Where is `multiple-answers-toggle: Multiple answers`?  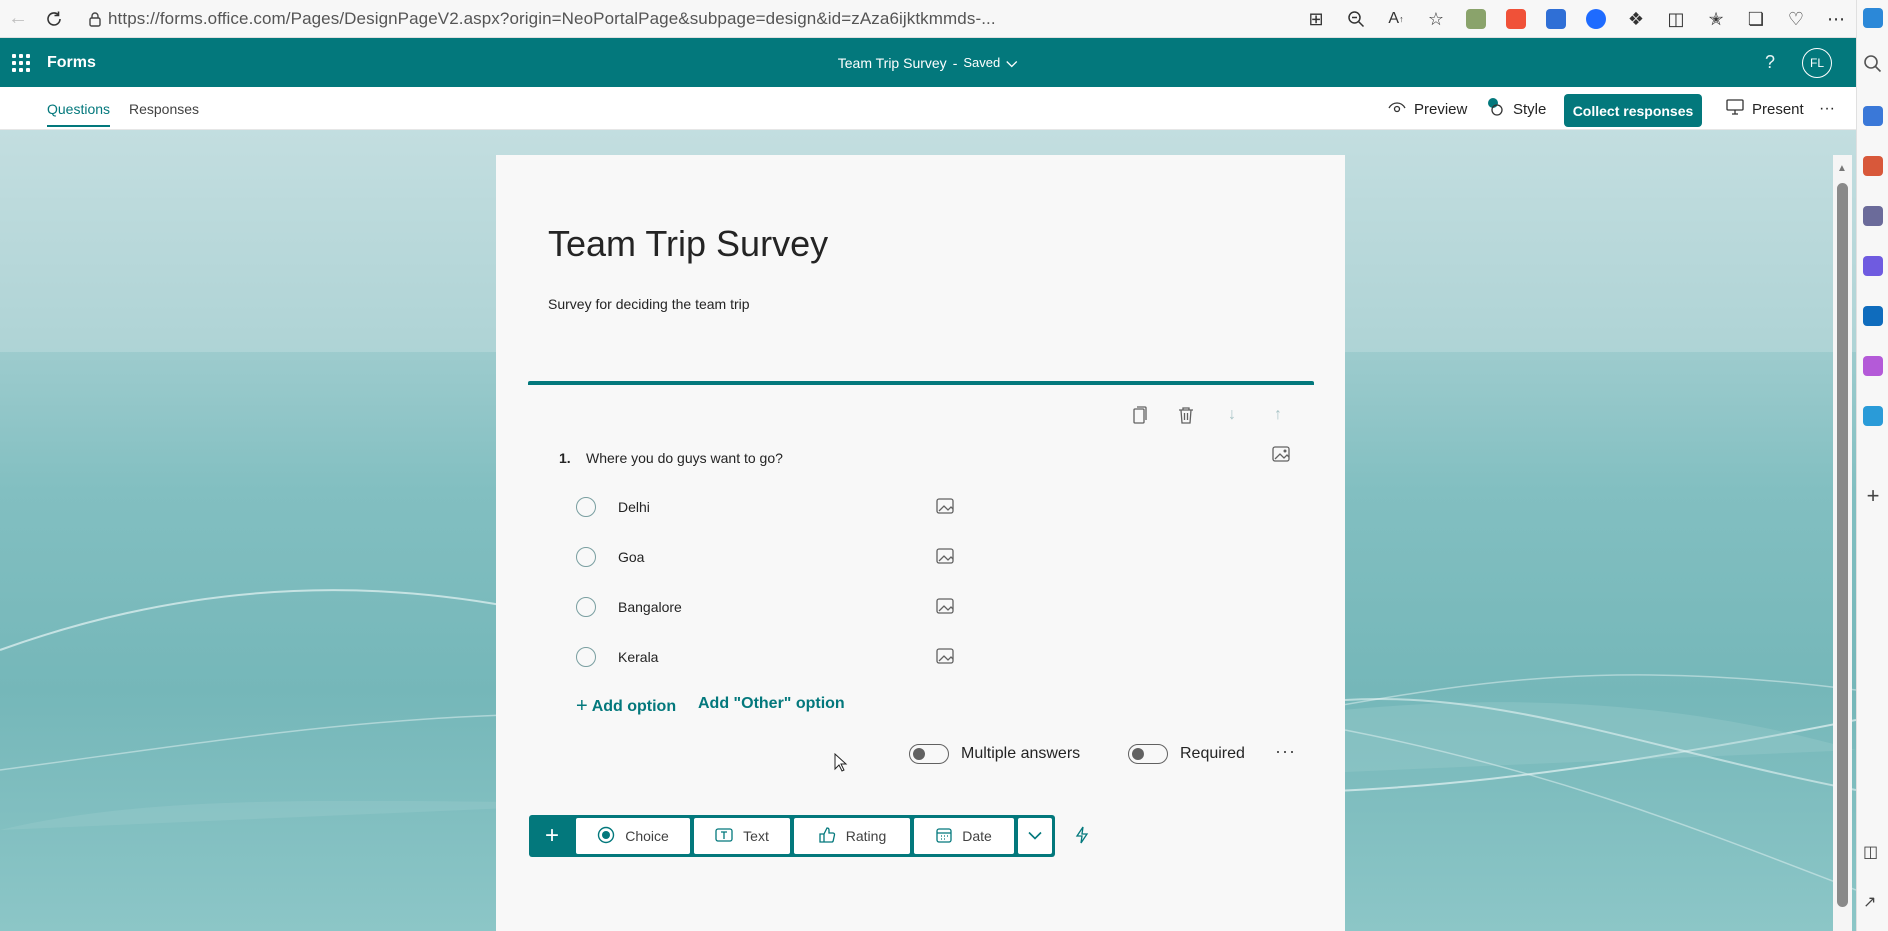 multiple-answers-toggle: Multiple answers is located at coordinates (994, 754).